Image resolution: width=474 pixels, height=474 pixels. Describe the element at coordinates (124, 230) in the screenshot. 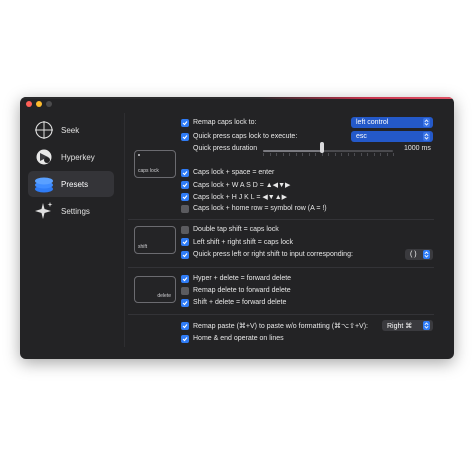

I see `sidebar-divider` at that location.